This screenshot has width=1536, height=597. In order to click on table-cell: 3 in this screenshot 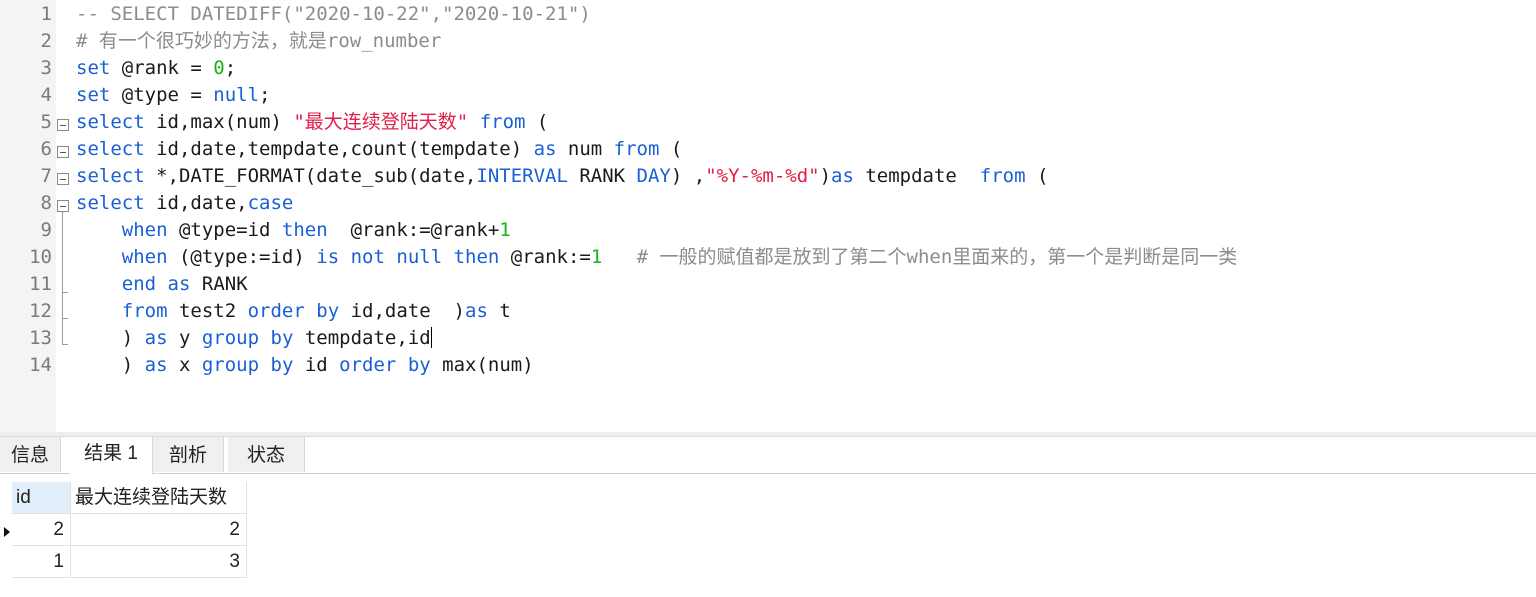, I will do `click(159, 562)`.